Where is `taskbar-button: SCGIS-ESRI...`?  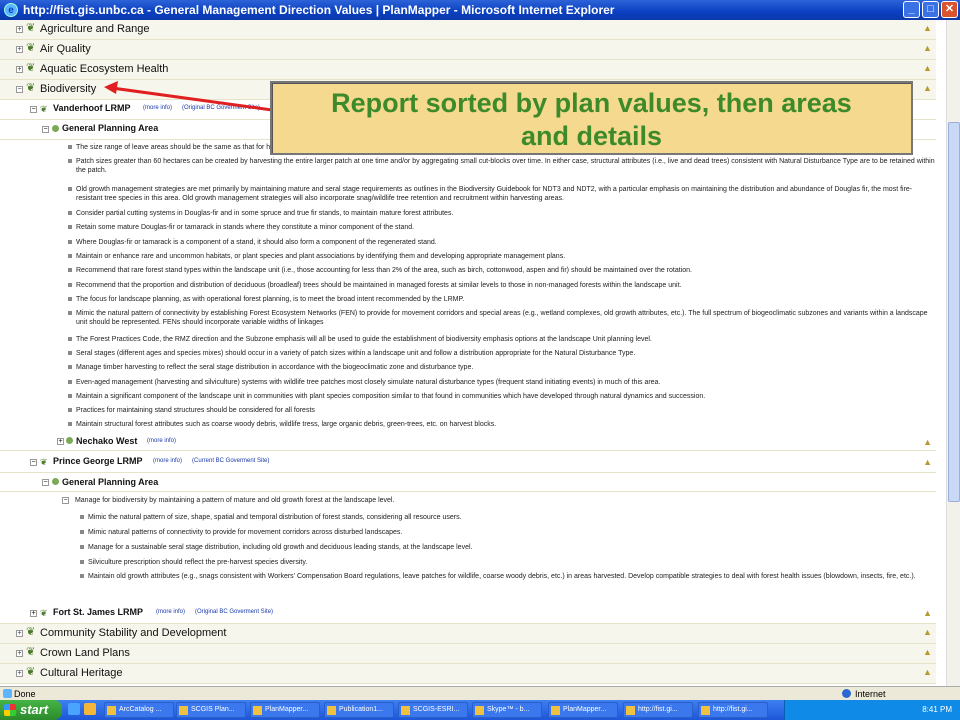 taskbar-button: SCGIS-ESRI... is located at coordinates (433, 710).